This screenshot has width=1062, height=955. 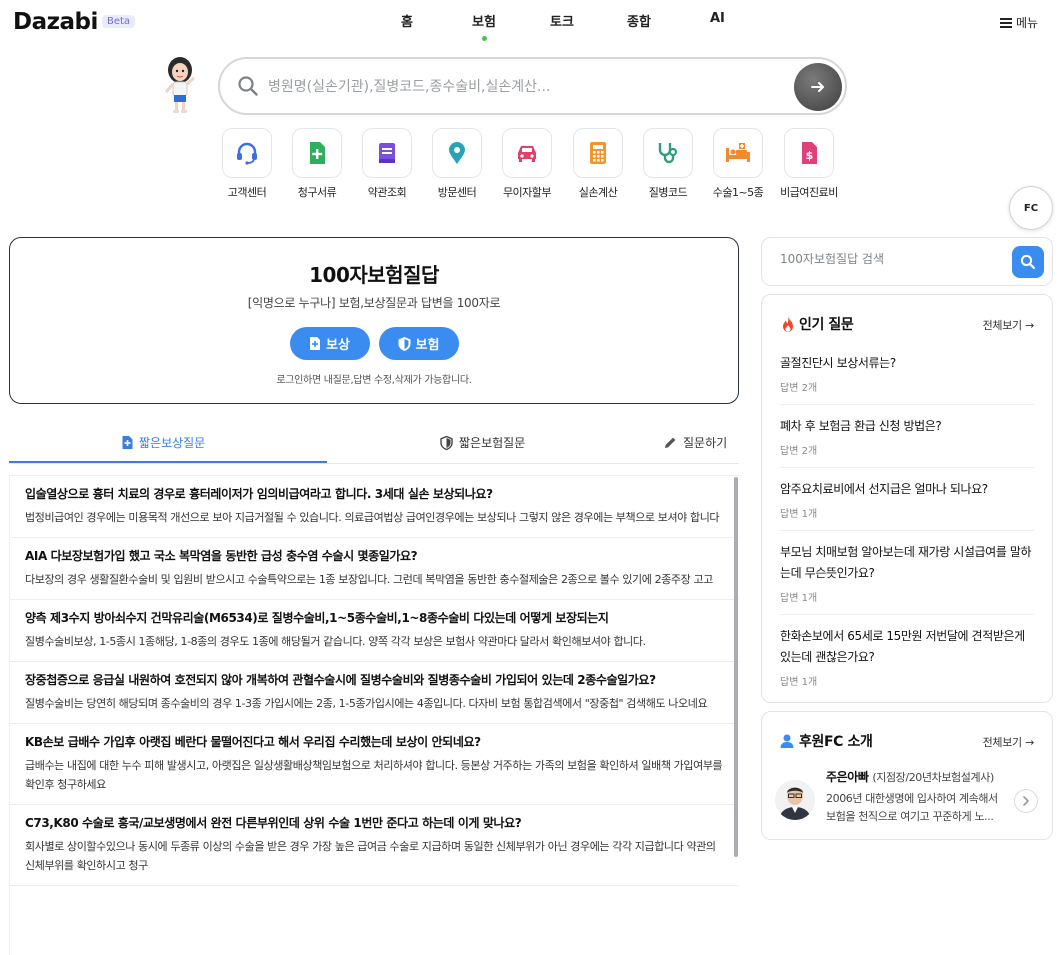 What do you see at coordinates (407, 20) in the screenshot?
I see `nav-home: 홈` at bounding box center [407, 20].